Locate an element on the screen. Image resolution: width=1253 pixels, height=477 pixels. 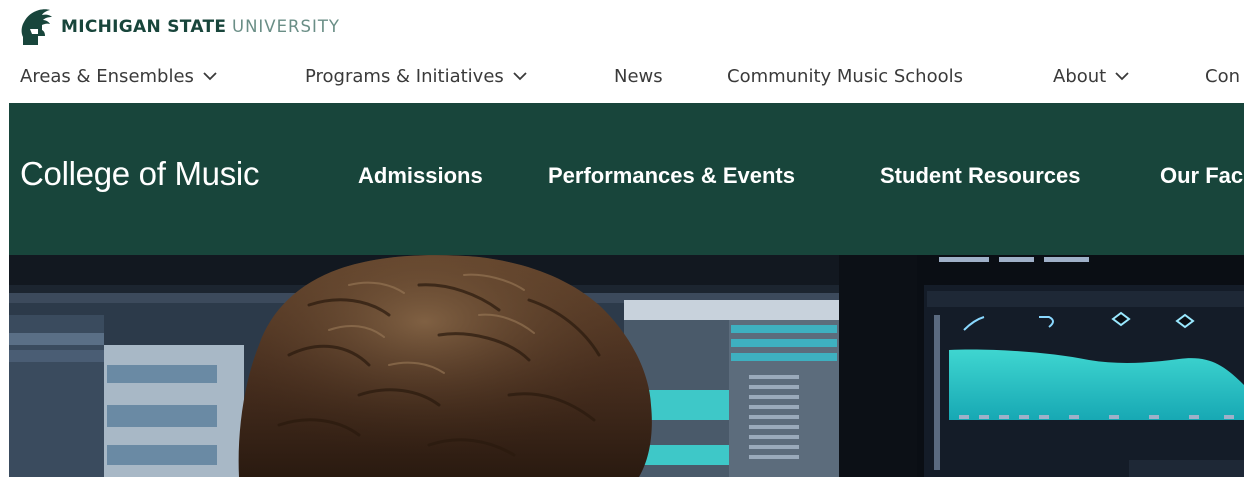
utility-nav-item-programs-initiatives: Programs & Initiatives is located at coordinates (416, 76).